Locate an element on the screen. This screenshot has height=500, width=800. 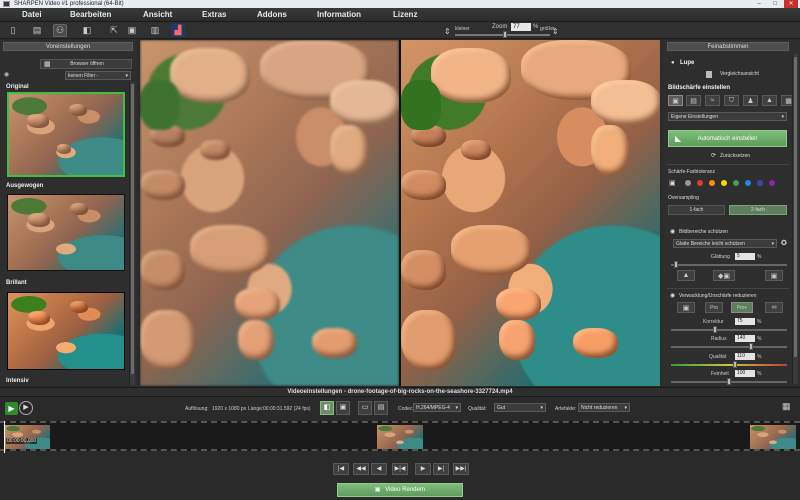
smoothing-slider-handle is located at coordinates (675, 264).